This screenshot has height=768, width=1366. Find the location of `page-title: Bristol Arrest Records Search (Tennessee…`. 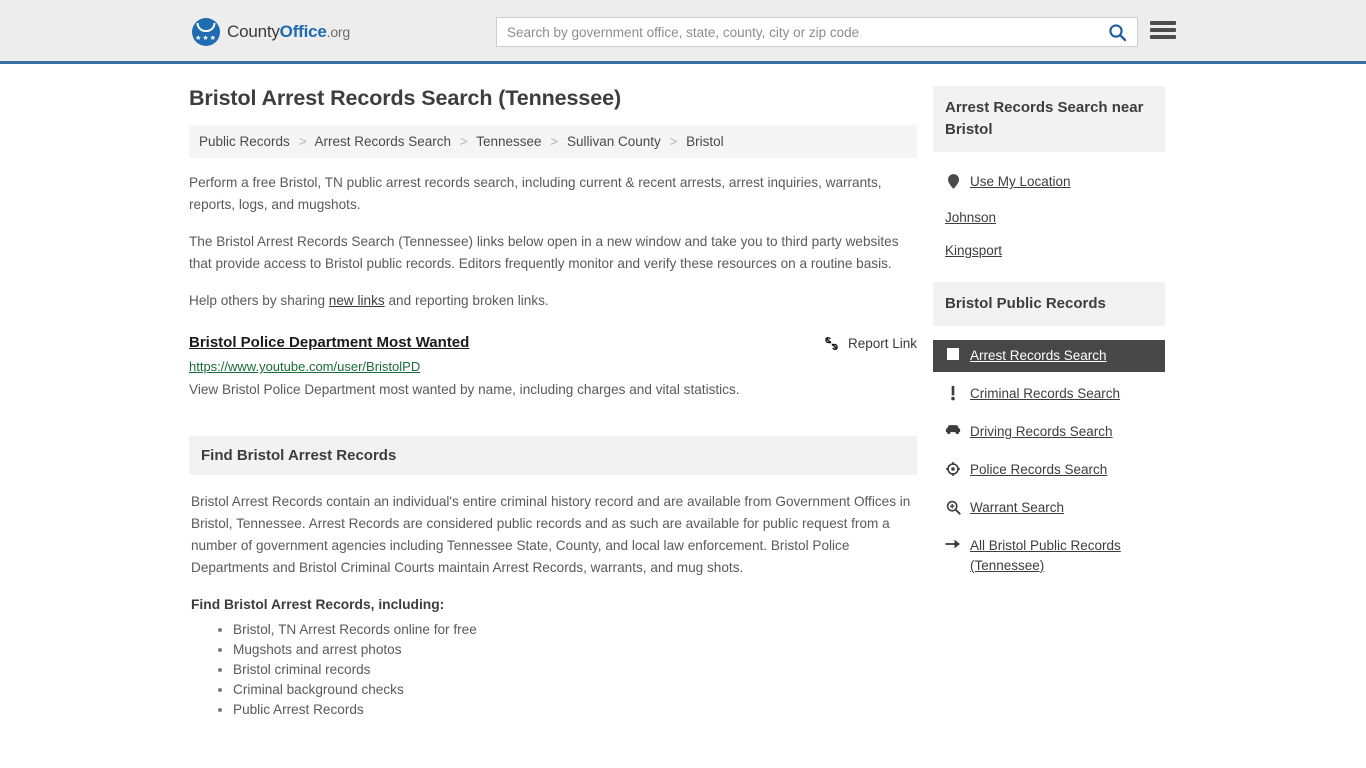

page-title: Bristol Arrest Records Search (Tennessee… is located at coordinates (405, 98).